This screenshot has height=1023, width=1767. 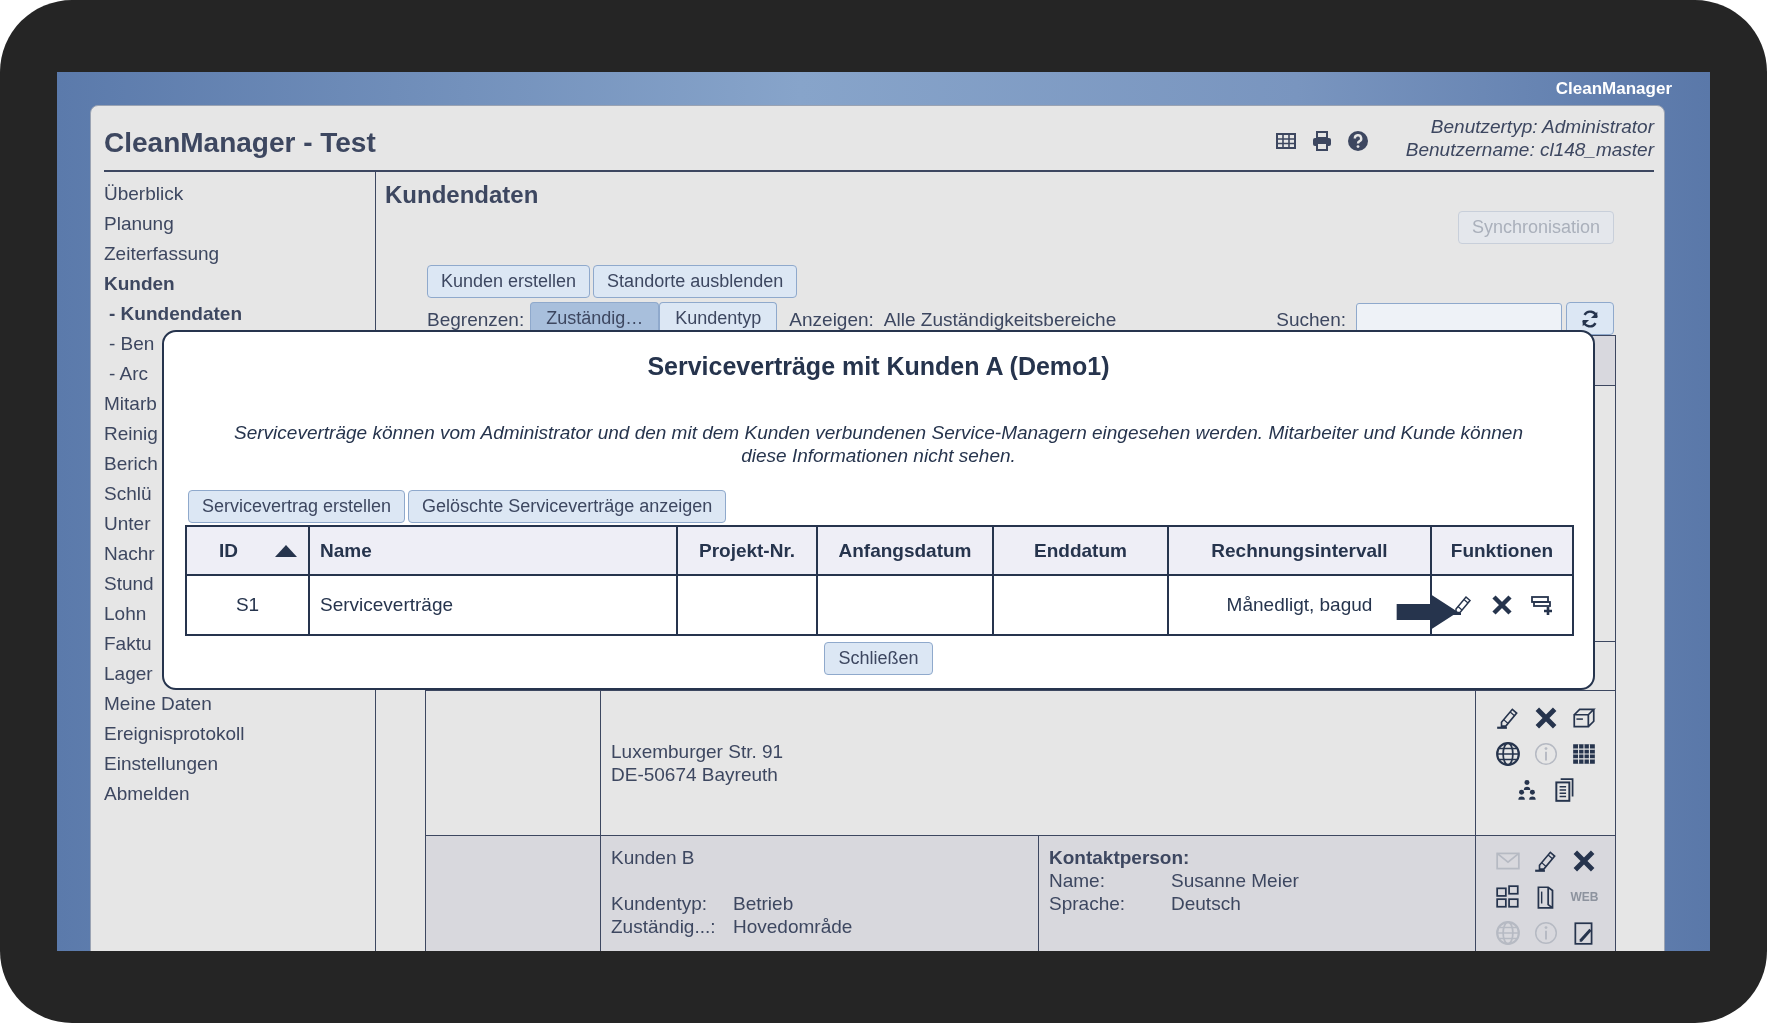 I want to click on address-line: DE-50674 Bayreuth, so click(x=694, y=774).